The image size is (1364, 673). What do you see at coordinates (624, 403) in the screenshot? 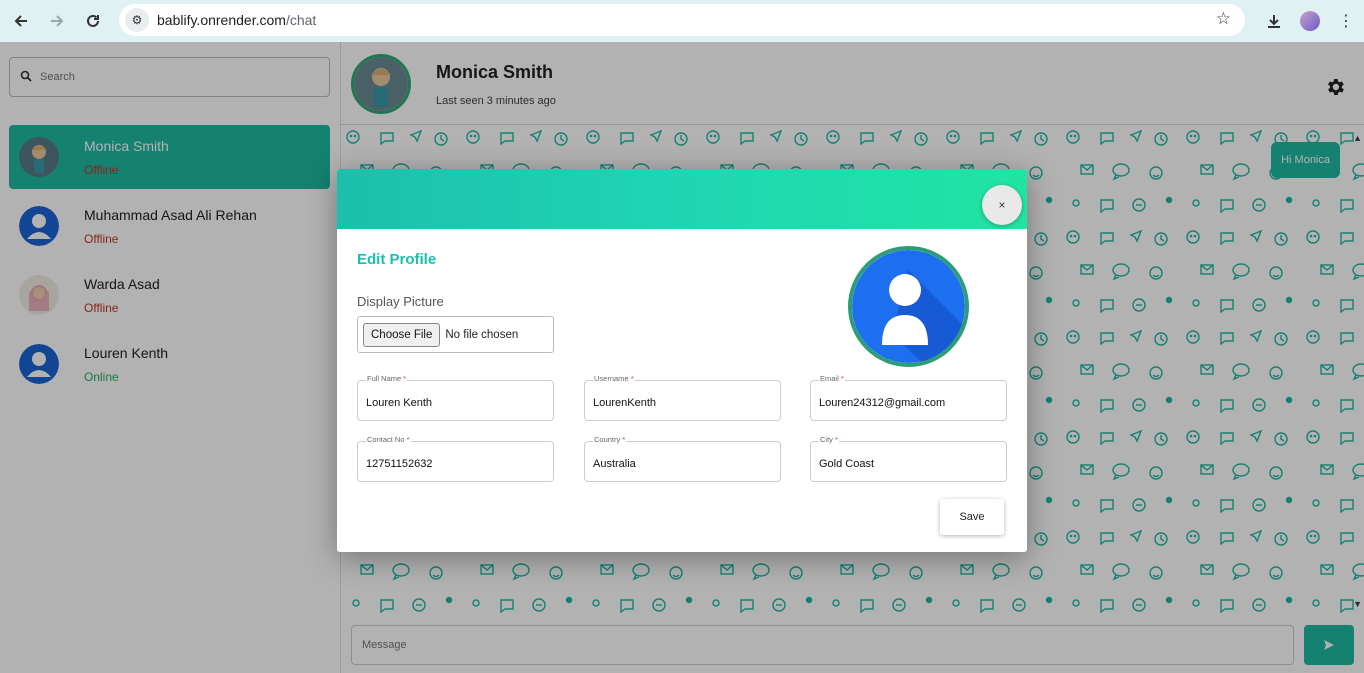
I see `username-value: LourenKenth` at bounding box center [624, 403].